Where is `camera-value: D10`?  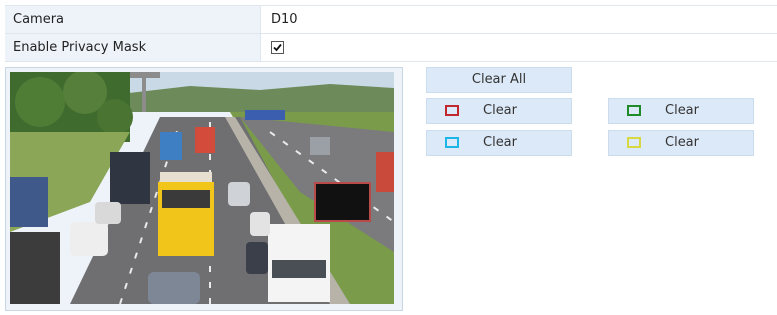
camera-value: D10 is located at coordinates (519, 19).